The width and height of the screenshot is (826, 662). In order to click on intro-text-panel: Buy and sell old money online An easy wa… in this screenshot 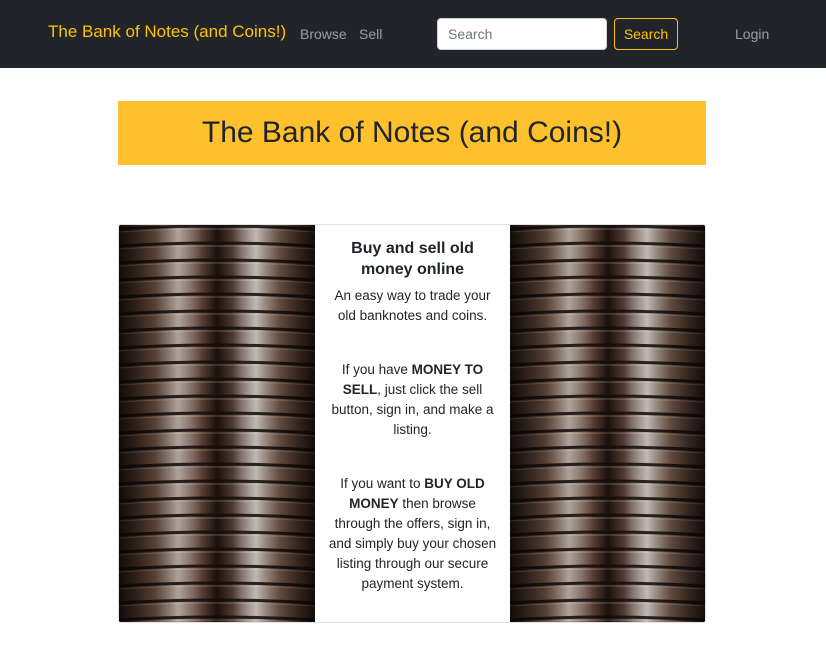, I will do `click(412, 423)`.